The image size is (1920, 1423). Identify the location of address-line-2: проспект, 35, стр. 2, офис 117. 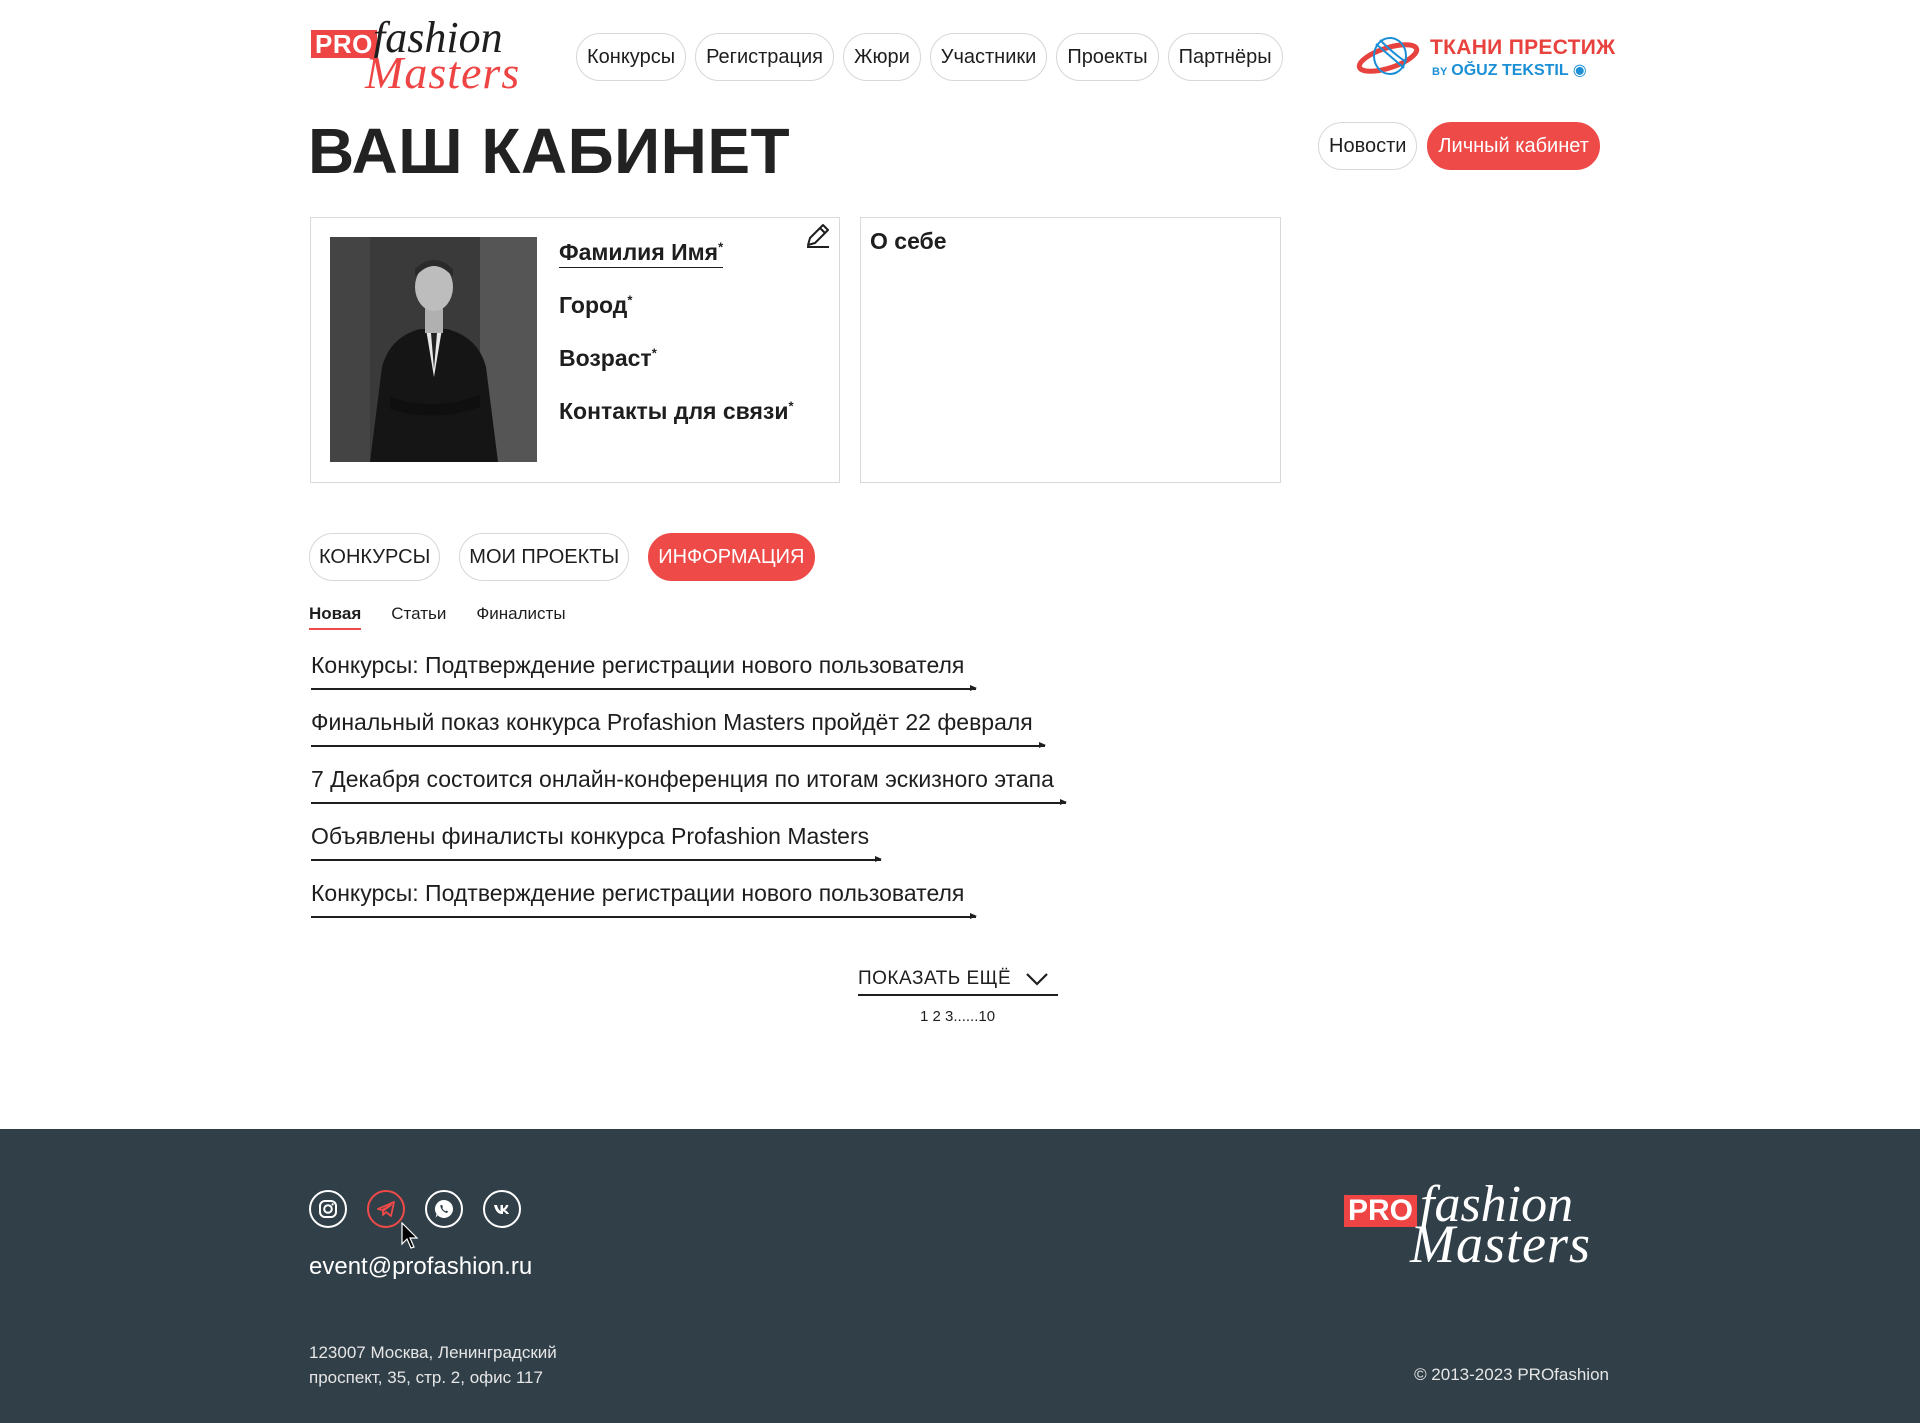
(426, 1377).